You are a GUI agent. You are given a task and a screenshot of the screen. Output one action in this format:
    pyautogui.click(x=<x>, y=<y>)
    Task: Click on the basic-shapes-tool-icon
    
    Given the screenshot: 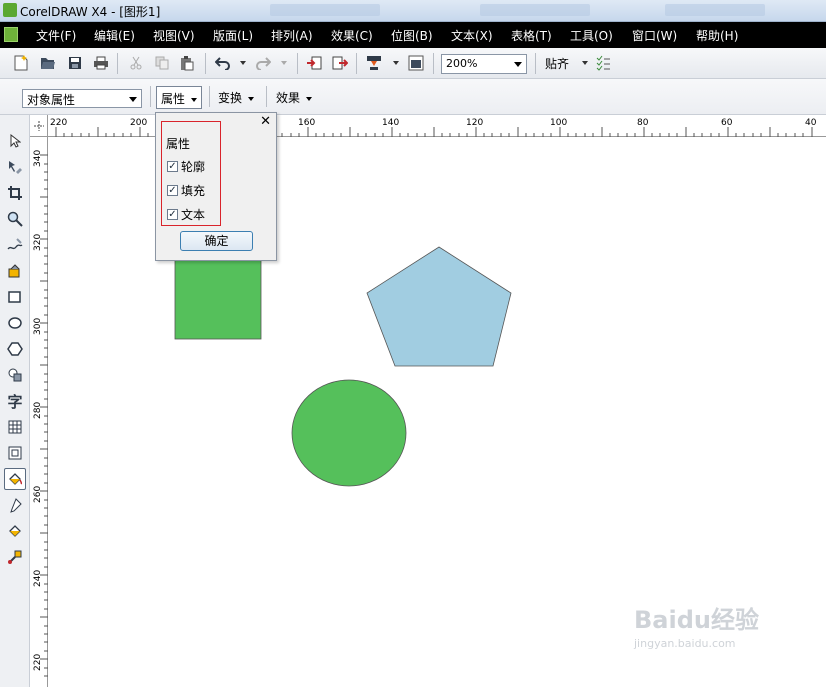 What is the action you would take?
    pyautogui.click(x=15, y=375)
    